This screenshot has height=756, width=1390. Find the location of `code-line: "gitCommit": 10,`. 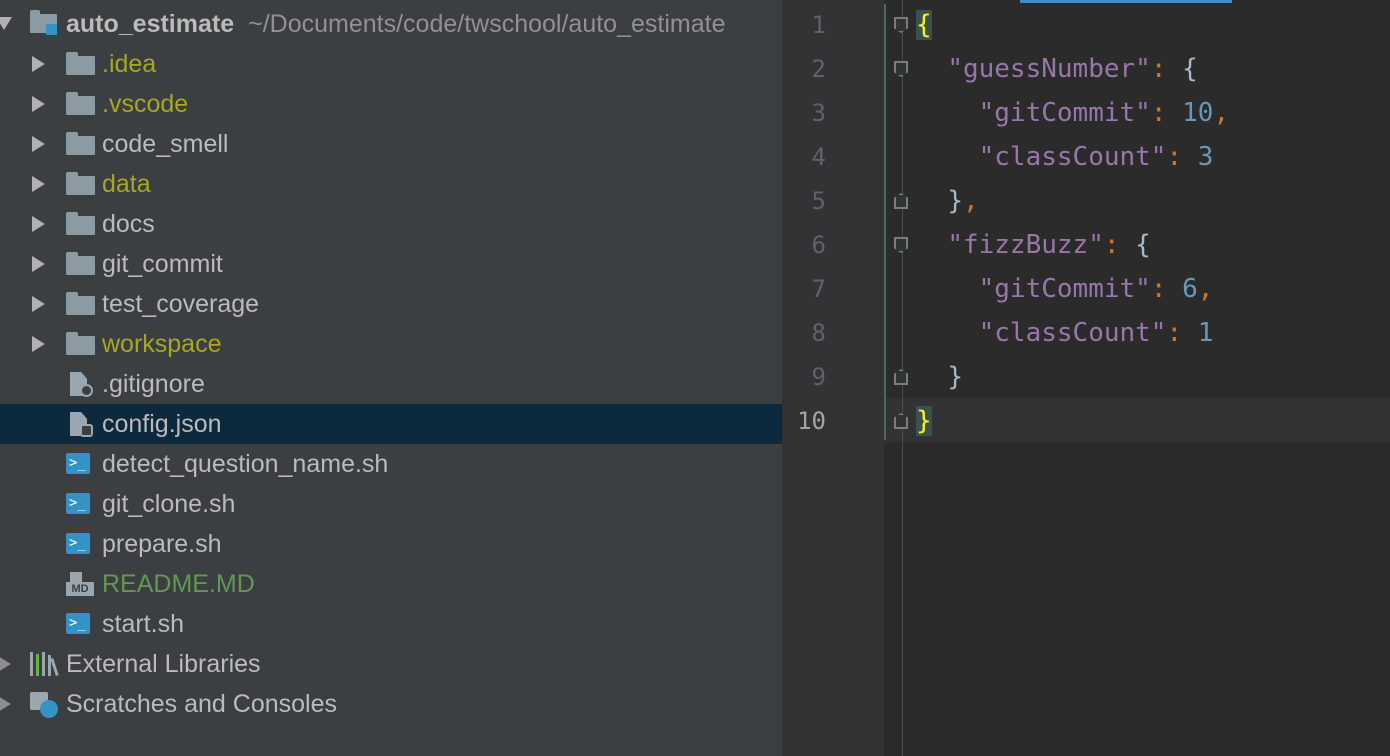

code-line: "gitCommit": 10, is located at coordinates (1072, 113).